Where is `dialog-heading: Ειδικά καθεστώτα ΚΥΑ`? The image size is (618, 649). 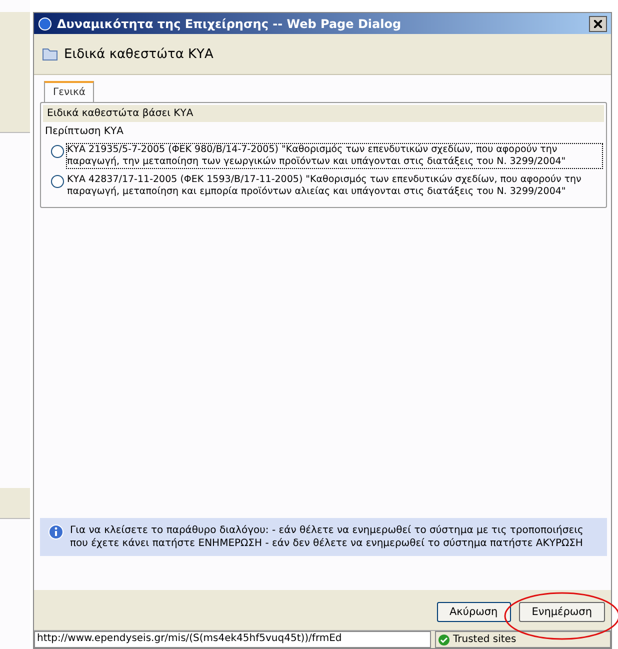
dialog-heading: Ειδικά καθεστώτα ΚΥΑ is located at coordinates (139, 54).